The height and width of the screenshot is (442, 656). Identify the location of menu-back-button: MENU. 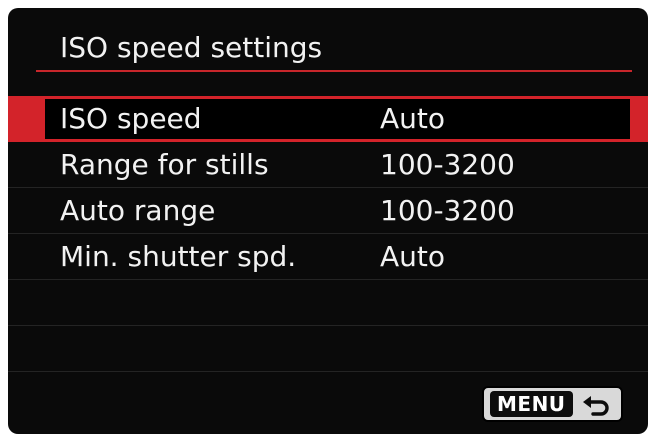
(552, 404).